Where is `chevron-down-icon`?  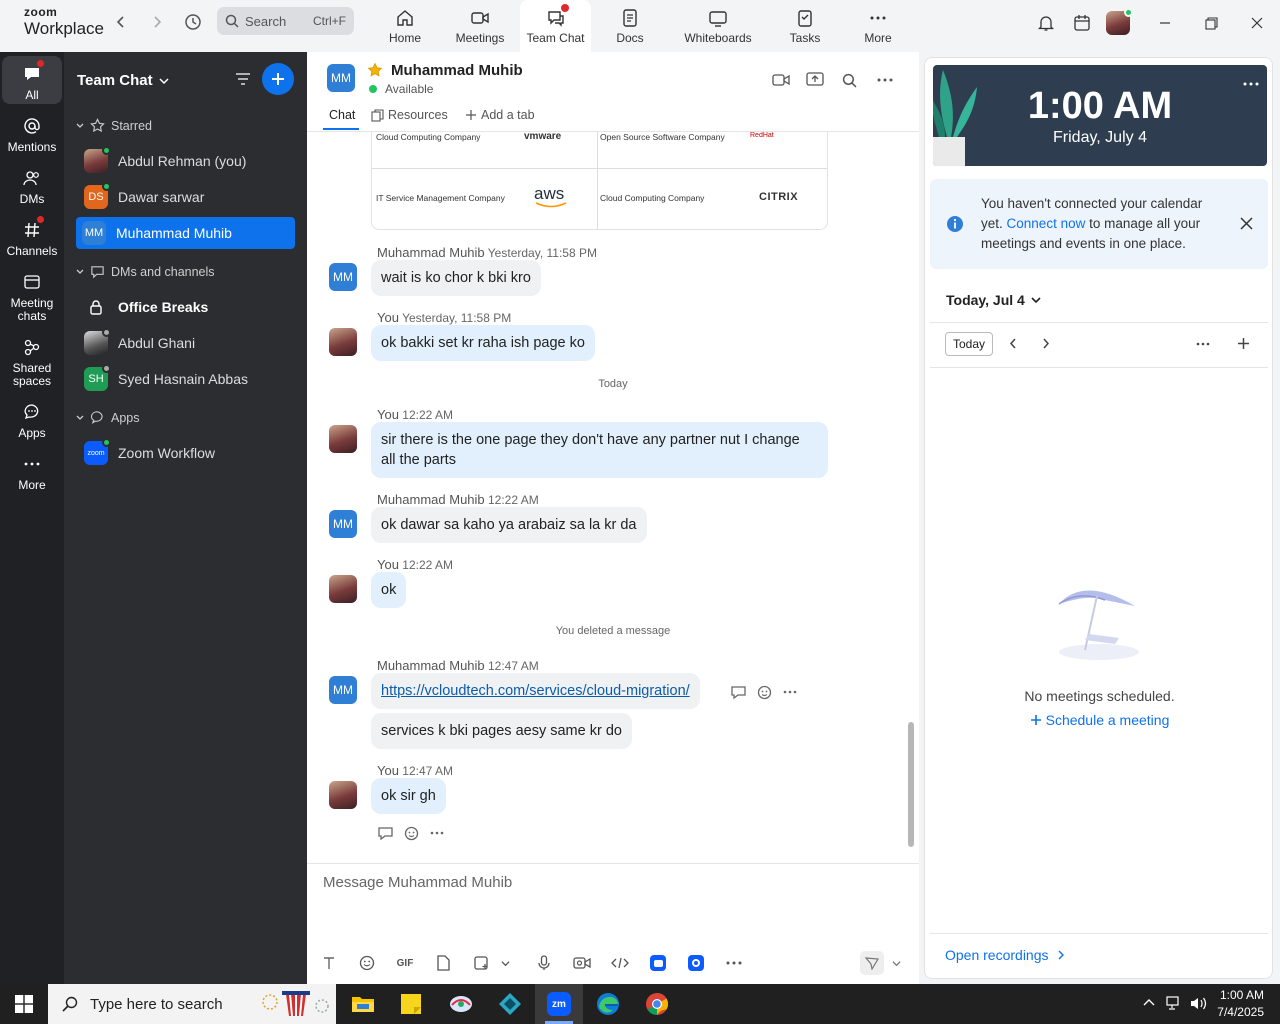 chevron-down-icon is located at coordinates (505, 963).